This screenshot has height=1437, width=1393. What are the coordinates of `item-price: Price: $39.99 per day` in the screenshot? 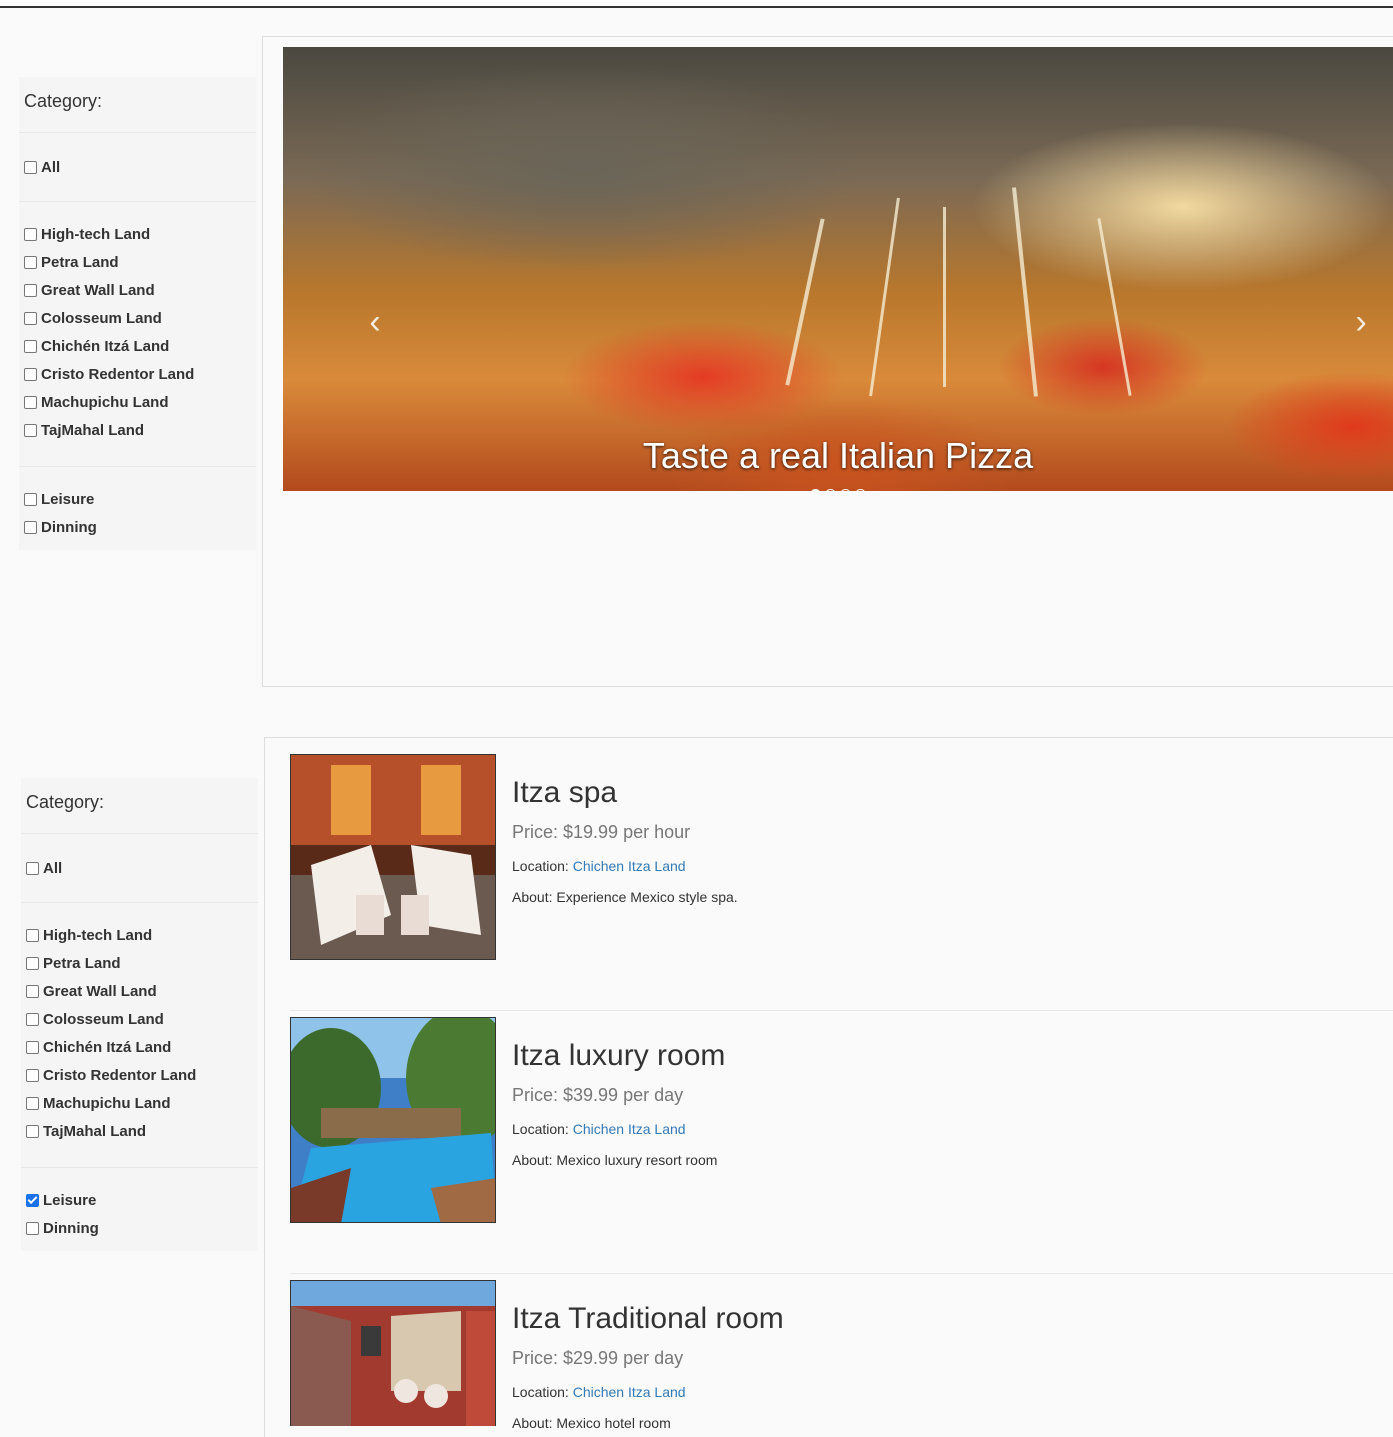 It's located at (598, 1095).